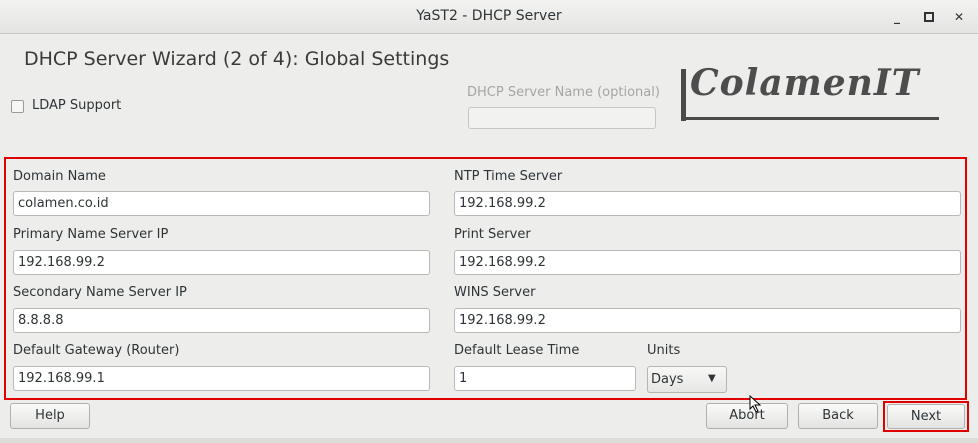 This screenshot has height=443, width=978. Describe the element at coordinates (517, 350) in the screenshot. I see `lease-time-label: Default Lease Time` at that location.